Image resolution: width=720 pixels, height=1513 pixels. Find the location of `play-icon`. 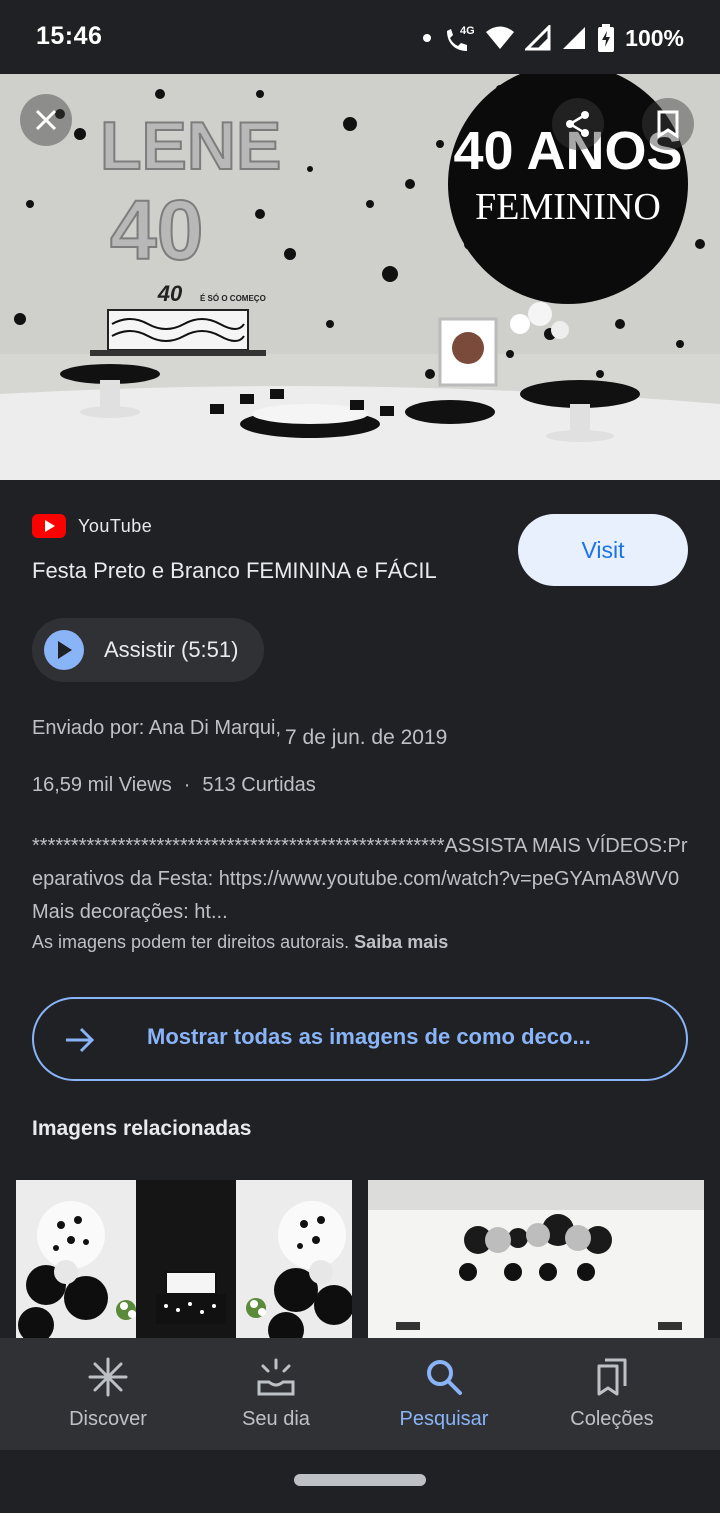

play-icon is located at coordinates (64, 650).